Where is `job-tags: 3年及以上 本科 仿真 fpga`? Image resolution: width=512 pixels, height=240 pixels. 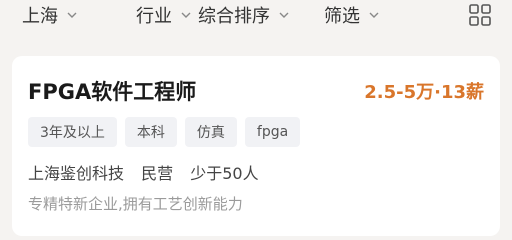 job-tags: 3年及以上 本科 仿真 fpga is located at coordinates (164, 132).